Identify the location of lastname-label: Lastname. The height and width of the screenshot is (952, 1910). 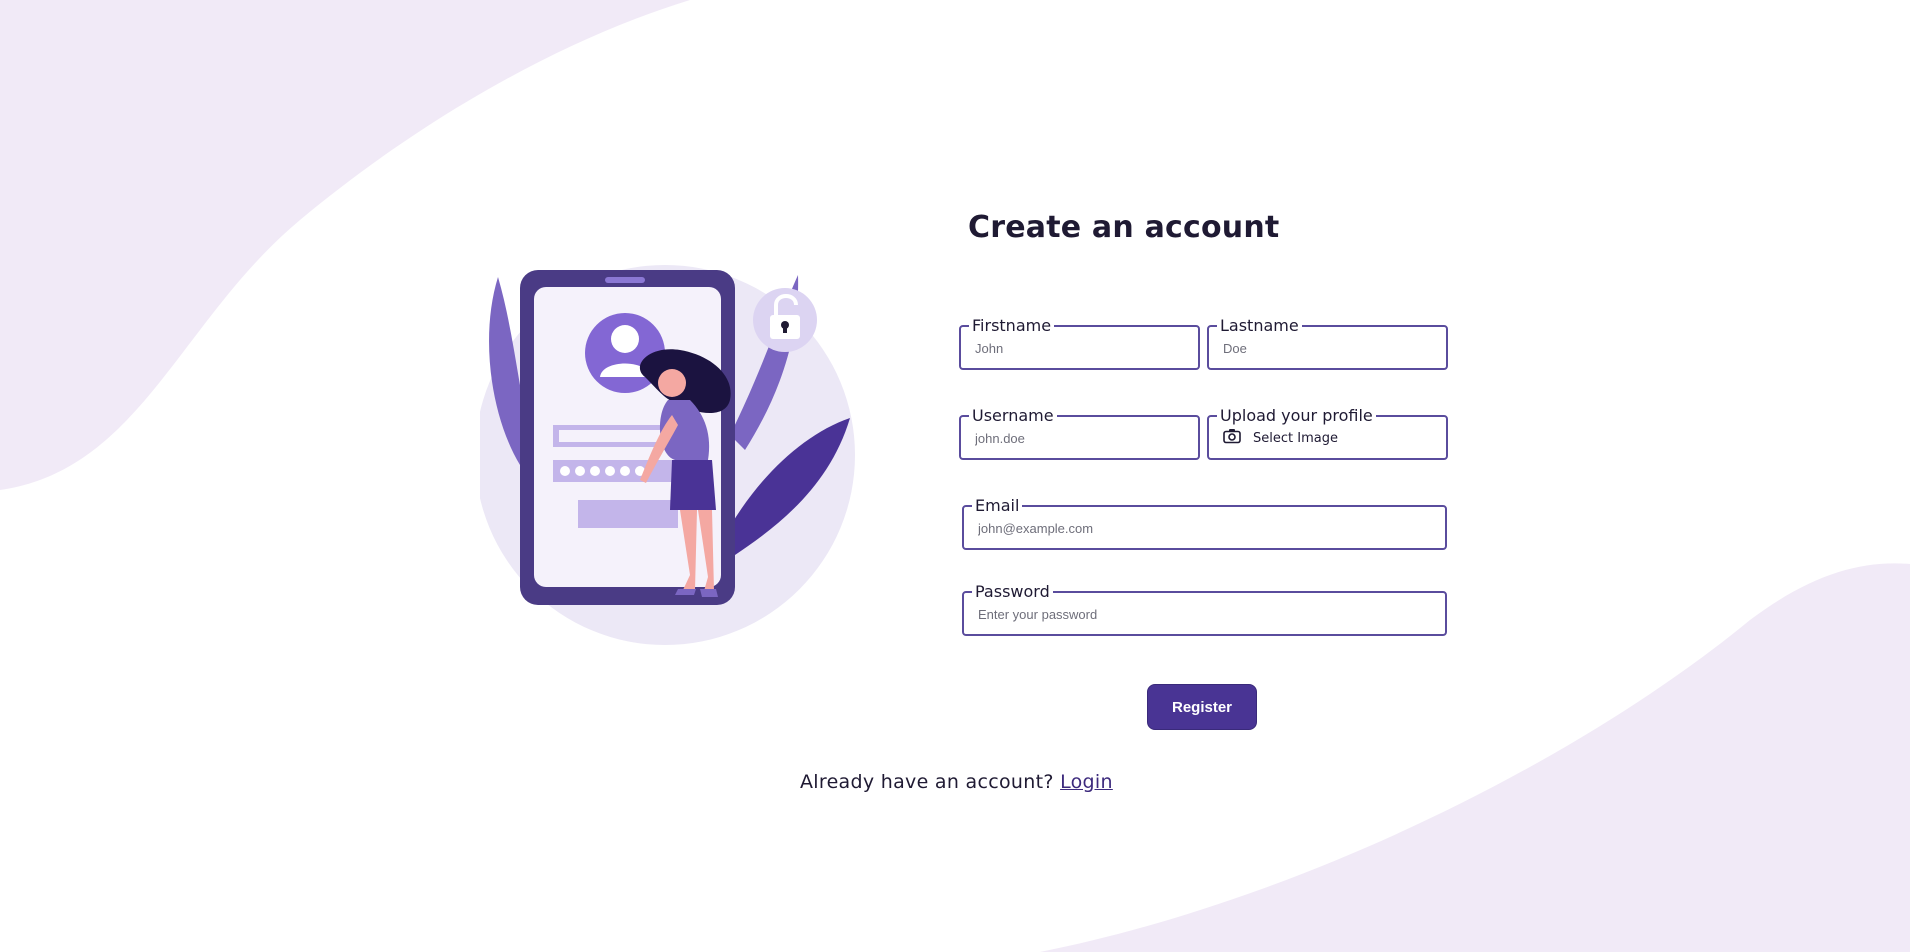
(1259, 325).